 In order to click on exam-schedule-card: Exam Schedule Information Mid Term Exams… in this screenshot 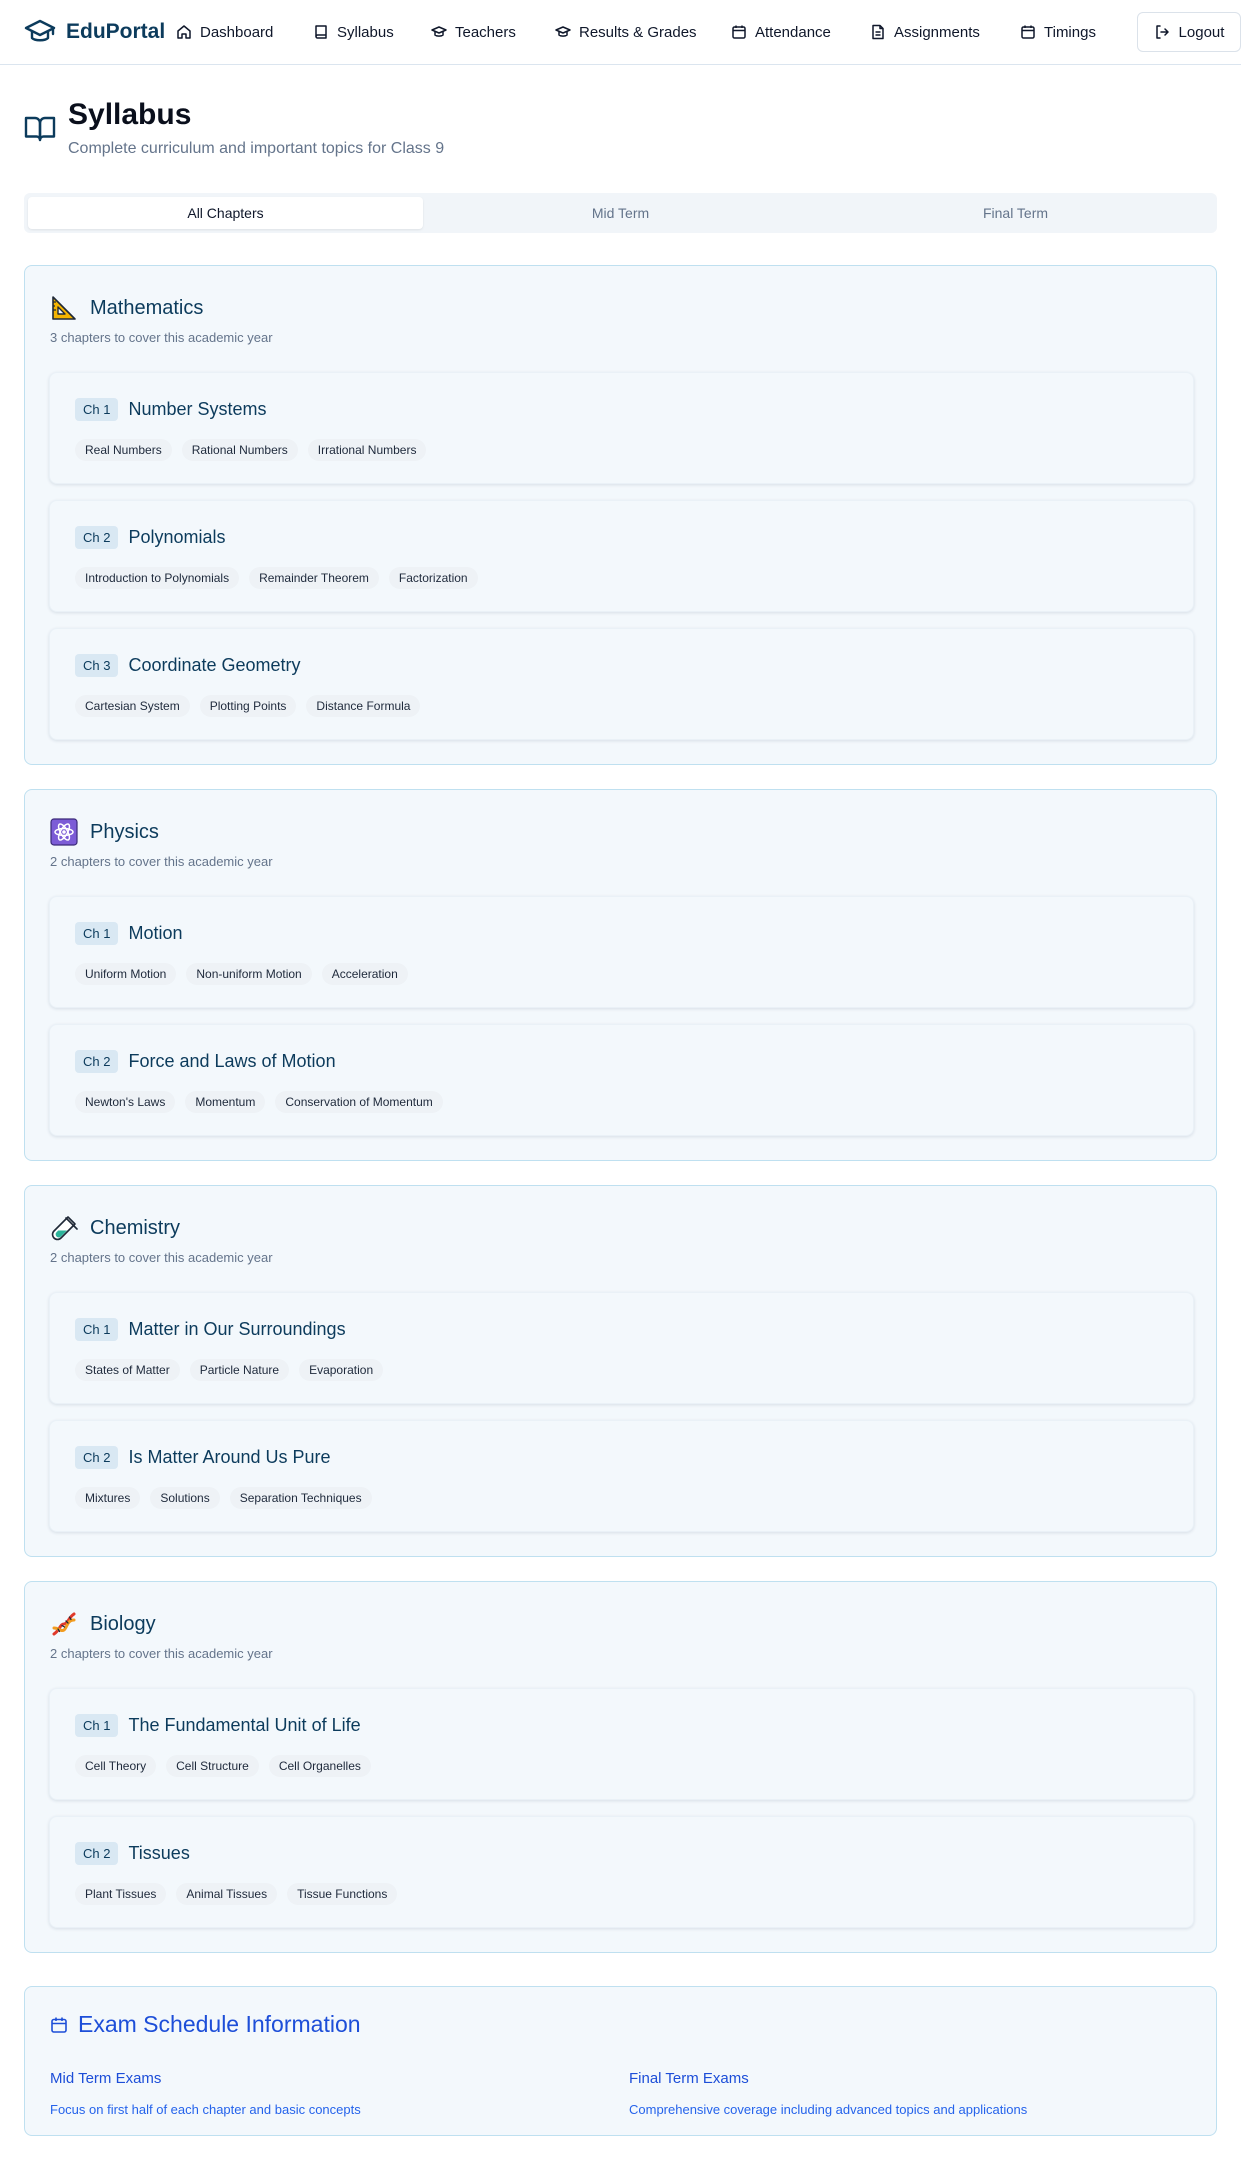, I will do `click(620, 2061)`.